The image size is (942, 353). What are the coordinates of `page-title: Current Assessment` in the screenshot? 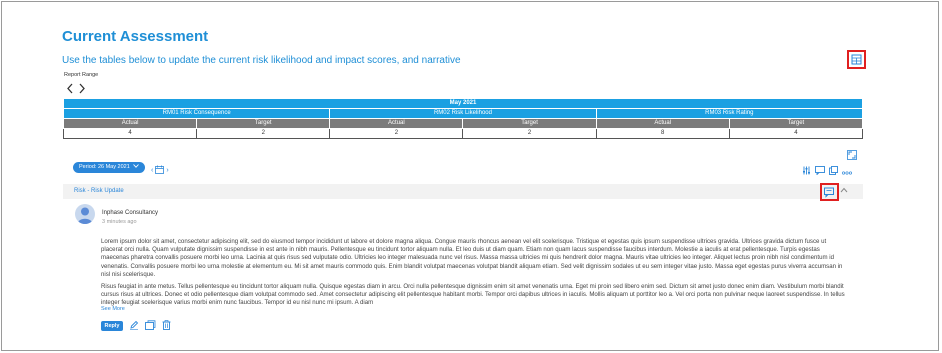 It's located at (135, 36).